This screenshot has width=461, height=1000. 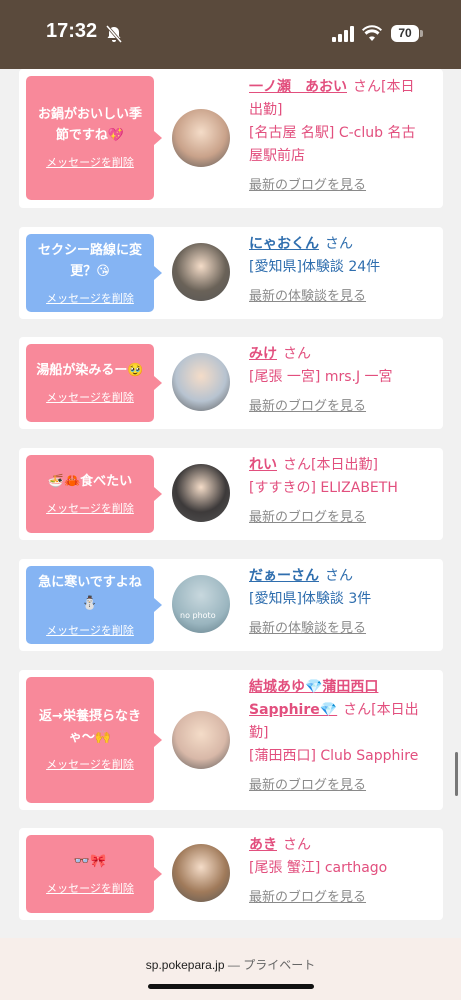 What do you see at coordinates (231, 986) in the screenshot?
I see `home-indicator` at bounding box center [231, 986].